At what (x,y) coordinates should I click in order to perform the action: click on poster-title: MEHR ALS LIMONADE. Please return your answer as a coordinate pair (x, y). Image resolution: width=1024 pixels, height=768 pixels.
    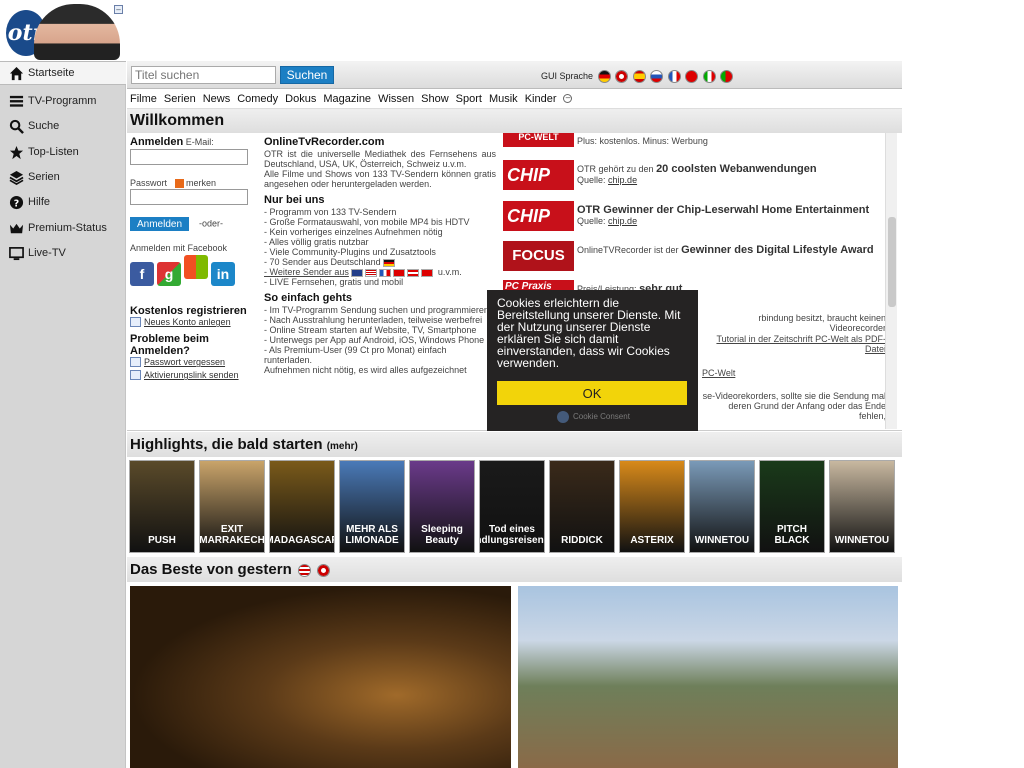
    Looking at the image, I should click on (372, 535).